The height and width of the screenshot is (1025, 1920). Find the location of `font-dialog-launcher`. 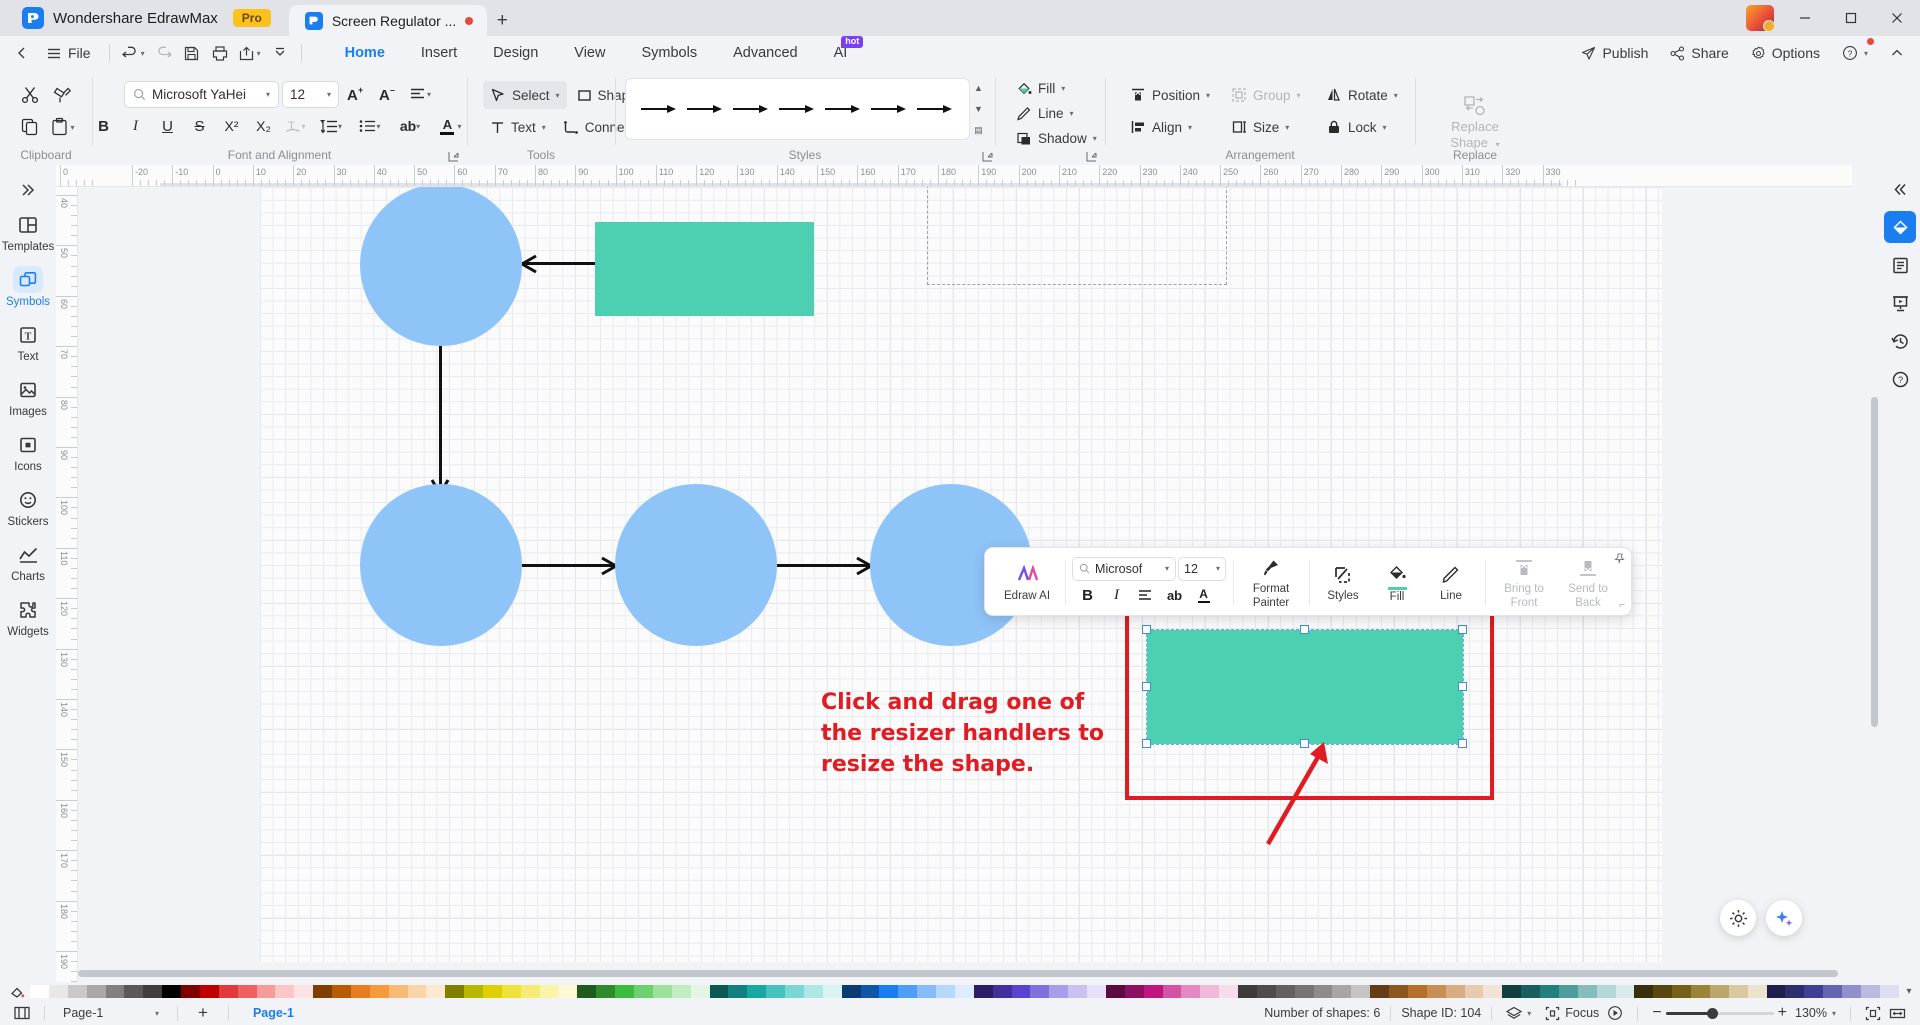

font-dialog-launcher is located at coordinates (453, 156).